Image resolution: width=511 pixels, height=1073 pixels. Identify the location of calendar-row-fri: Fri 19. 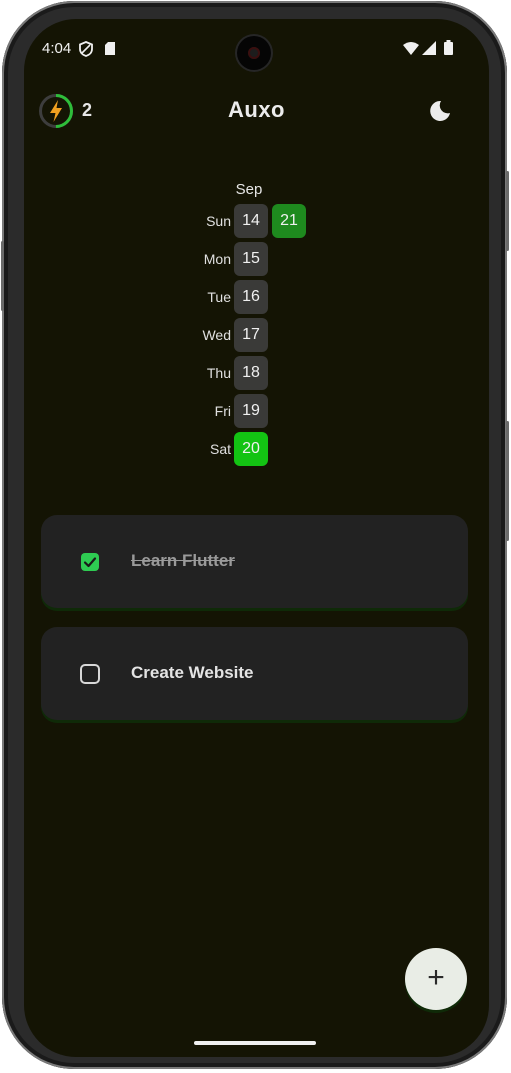
(274, 411).